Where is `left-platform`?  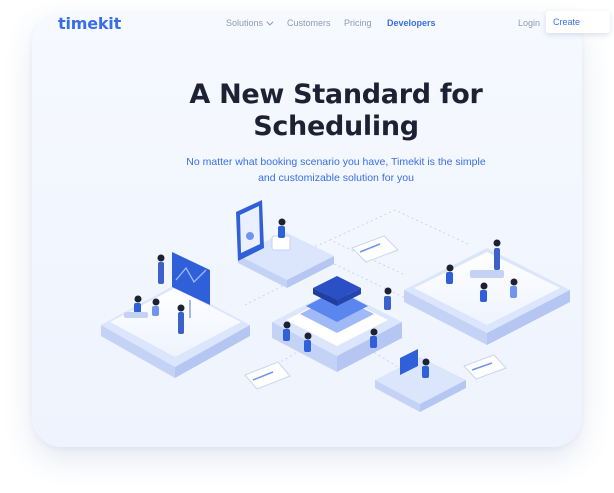
left-platform is located at coordinates (175, 315).